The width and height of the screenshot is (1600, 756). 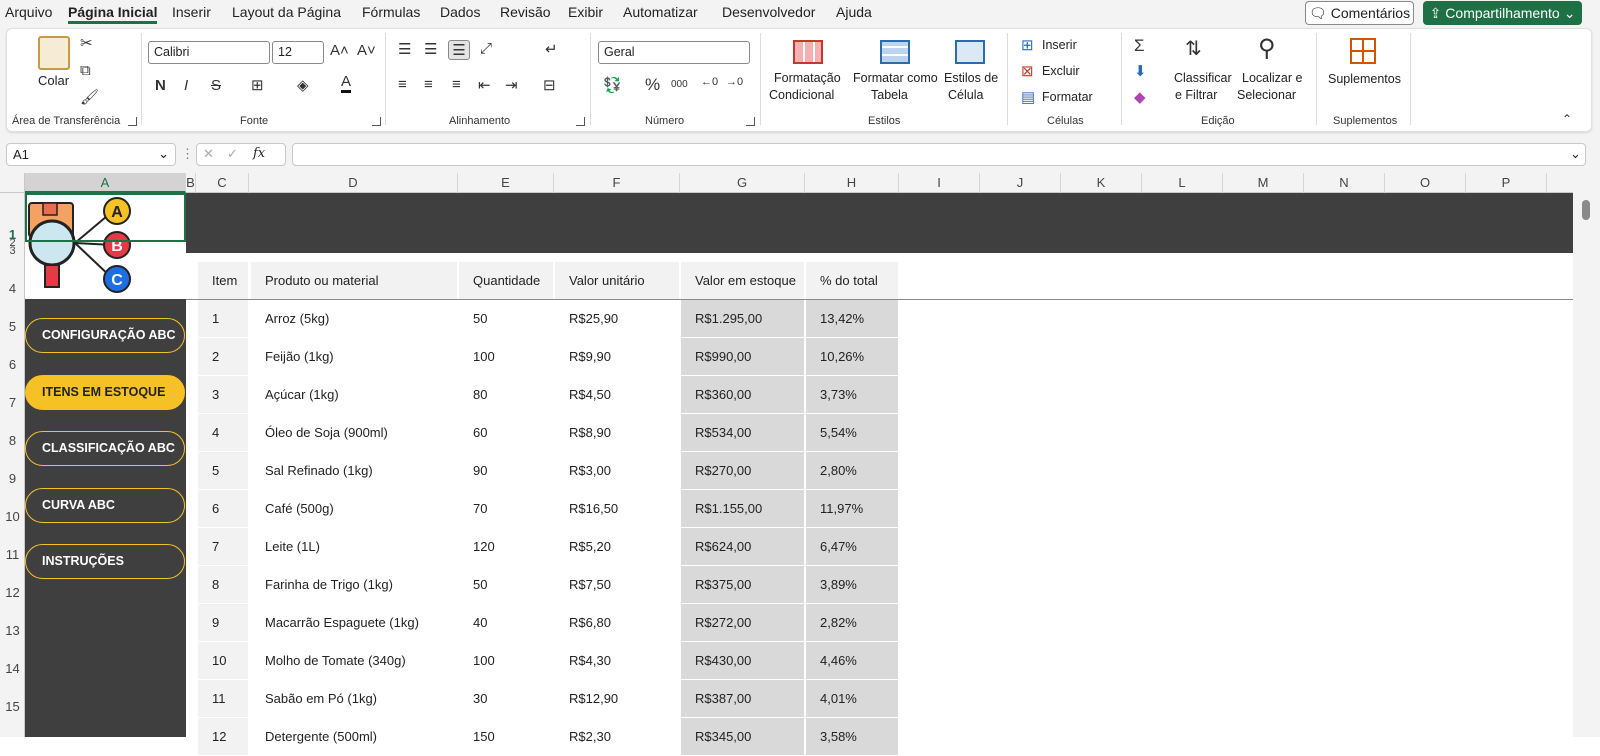 I want to click on align-bottom-icon: ☰, so click(x=459, y=50).